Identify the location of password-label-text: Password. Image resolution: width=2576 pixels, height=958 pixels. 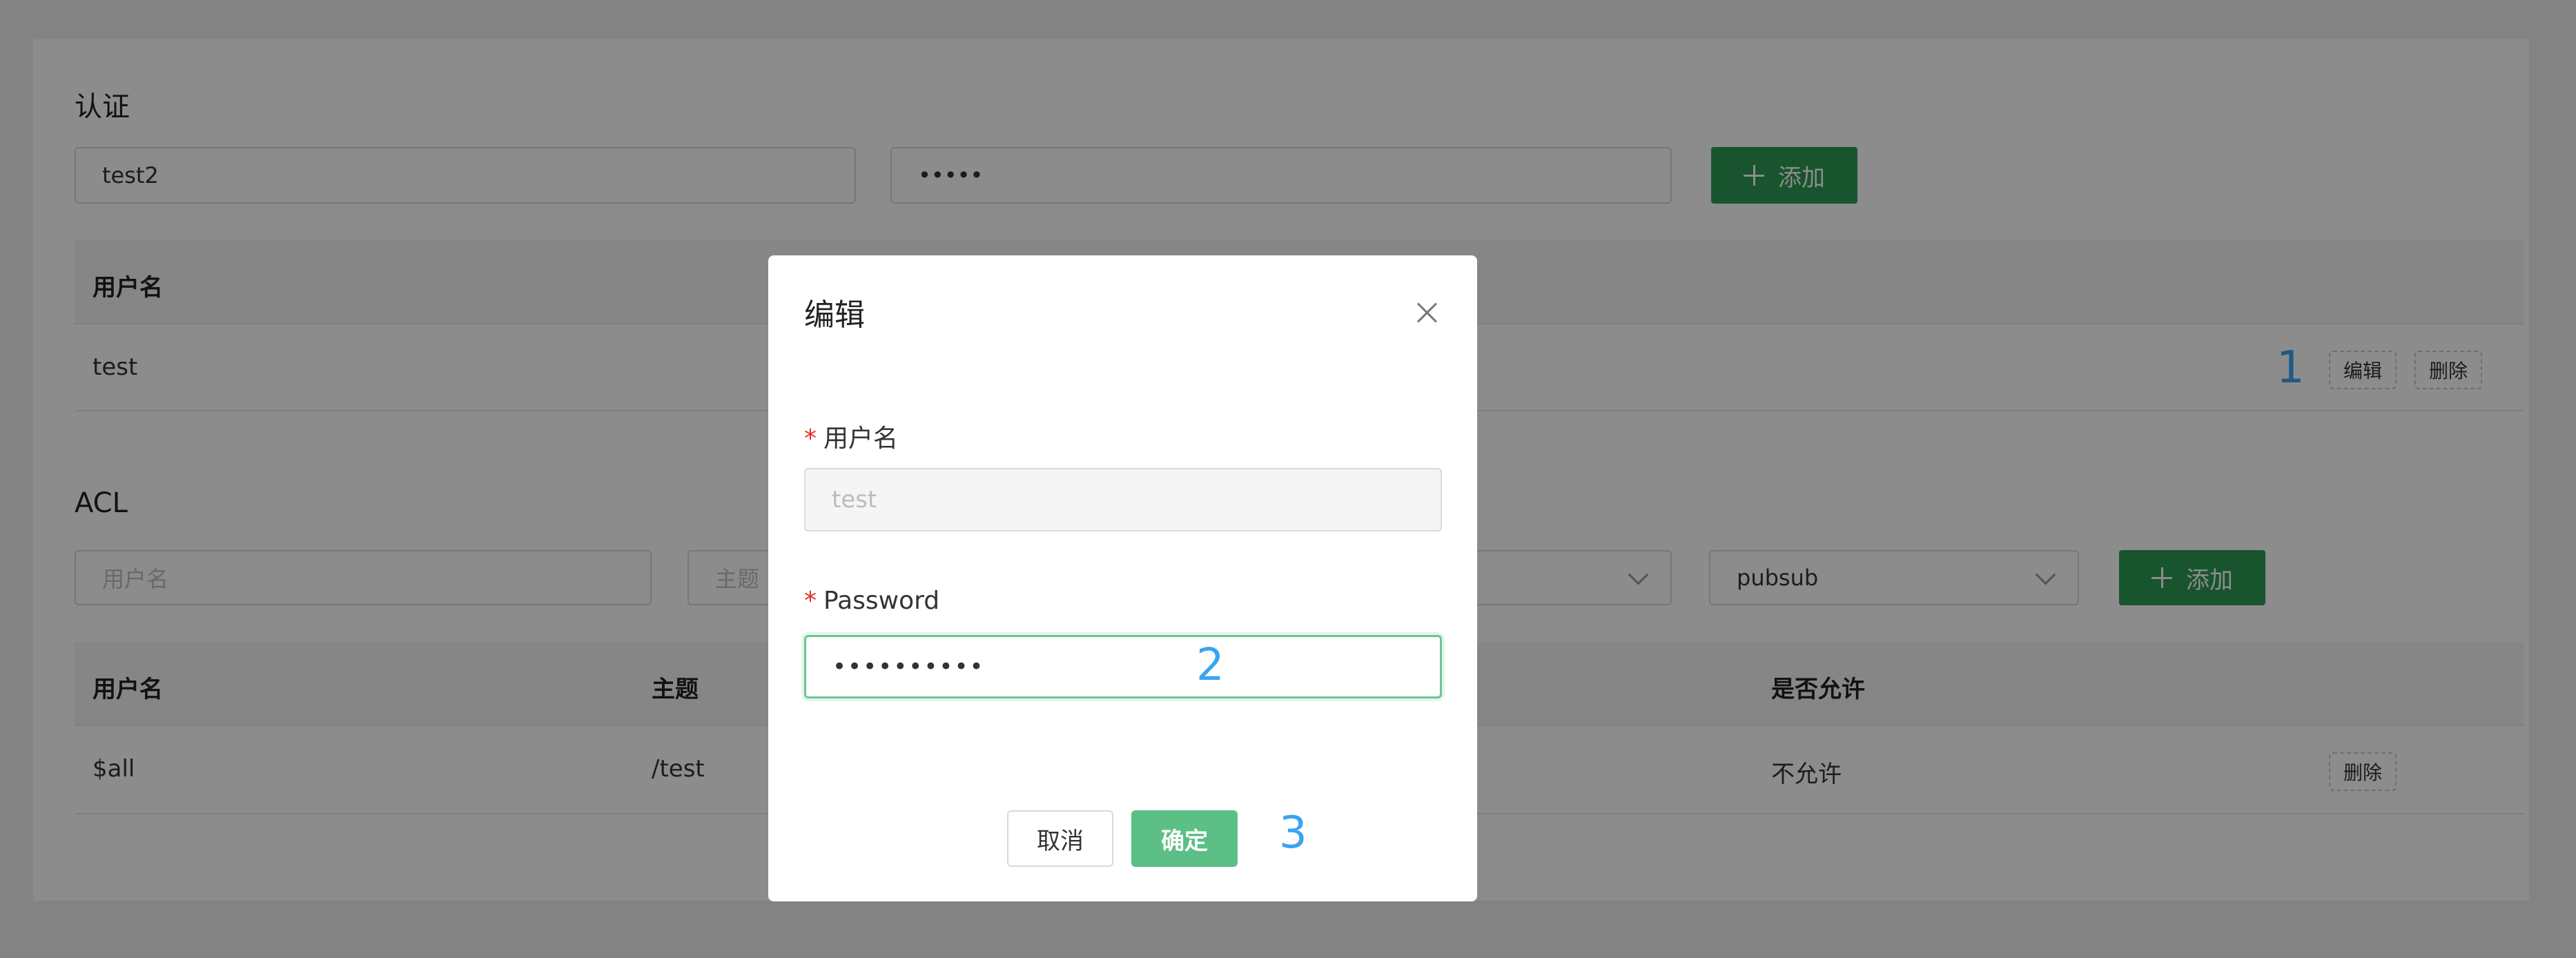
(881, 601).